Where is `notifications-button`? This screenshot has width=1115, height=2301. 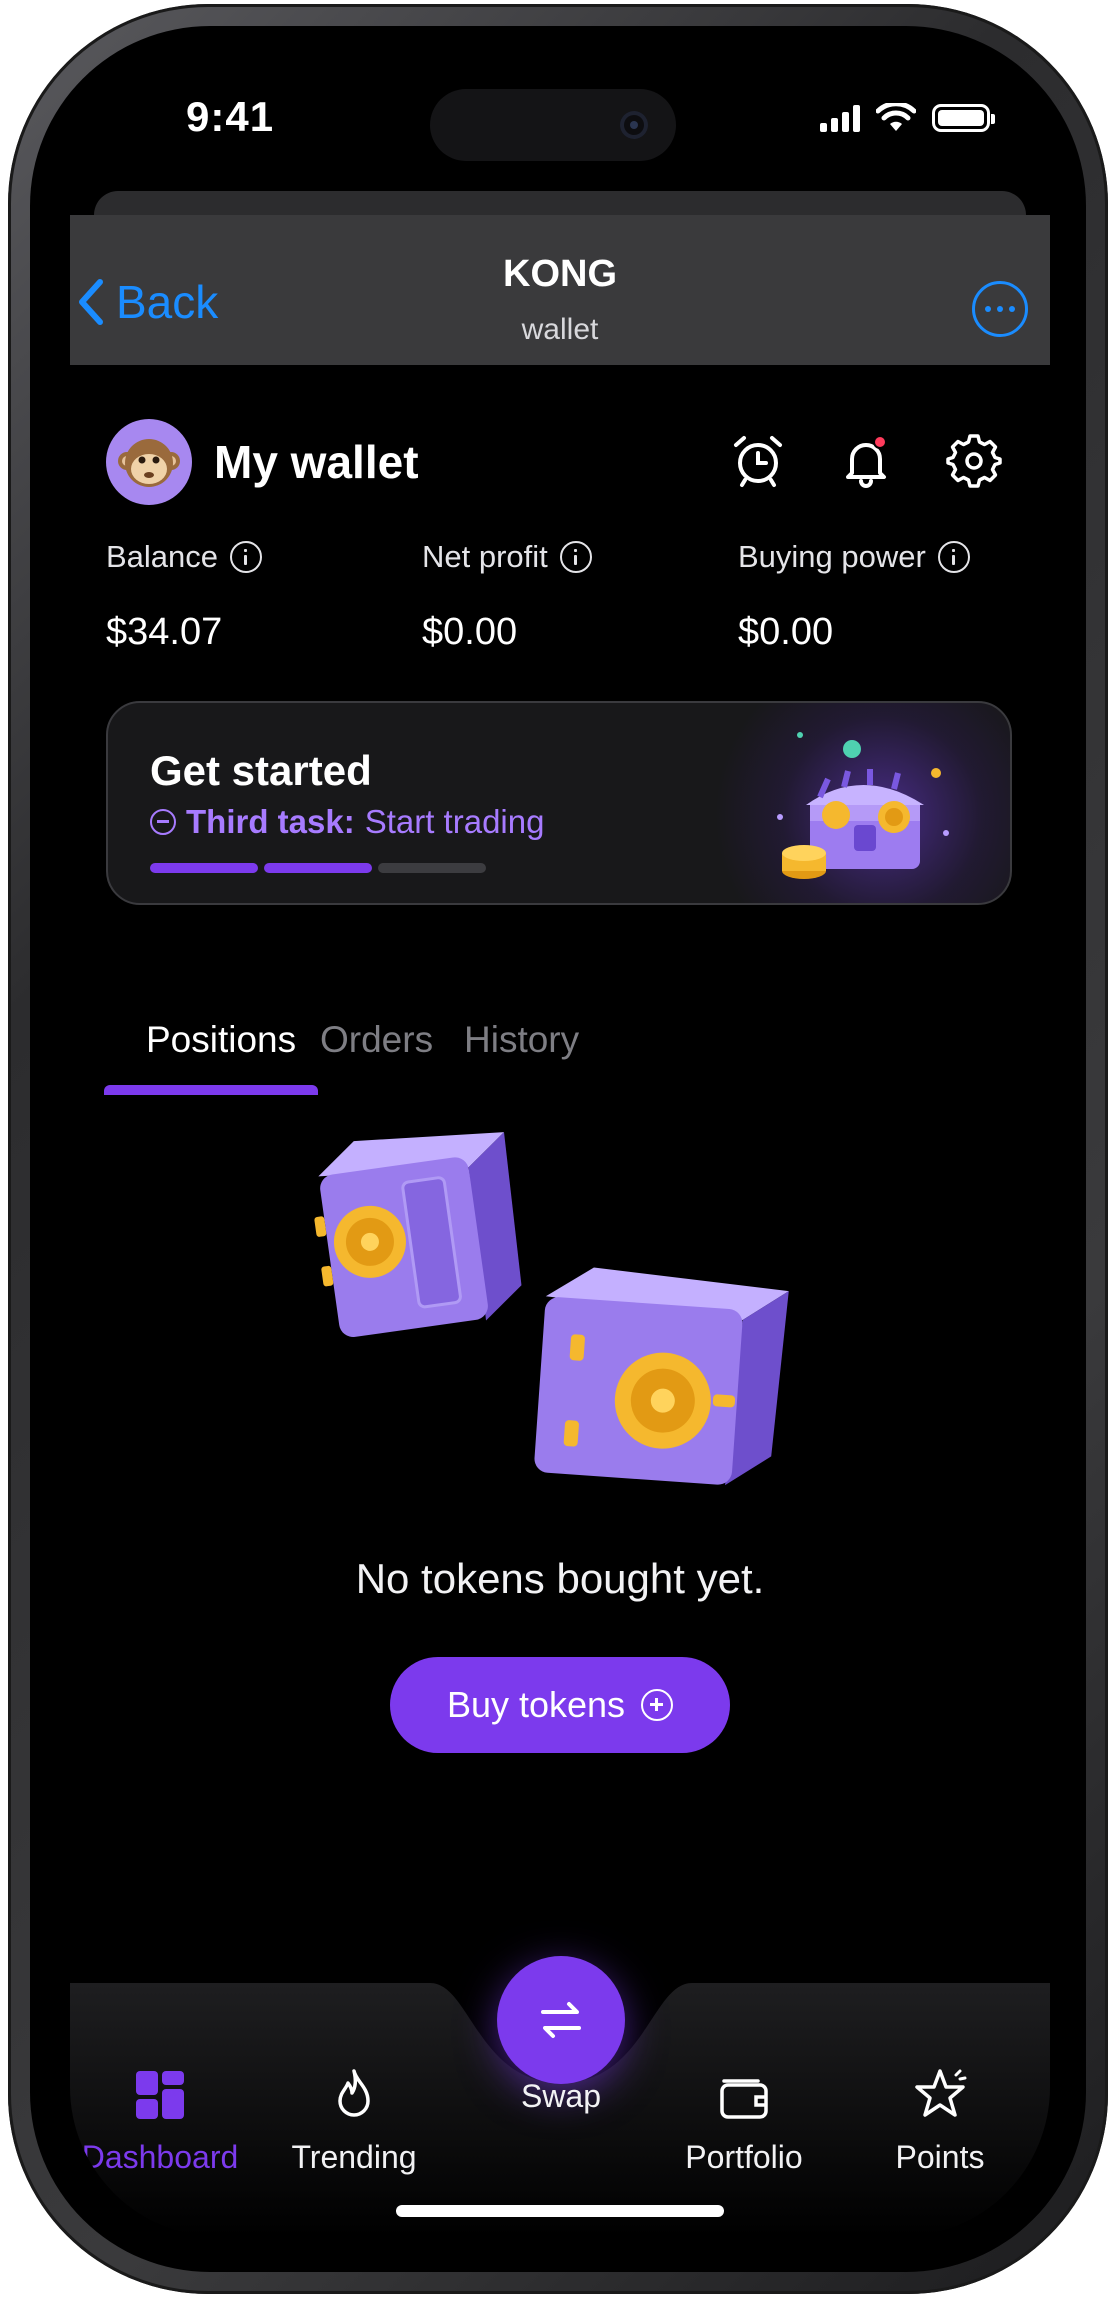 notifications-button is located at coordinates (866, 461).